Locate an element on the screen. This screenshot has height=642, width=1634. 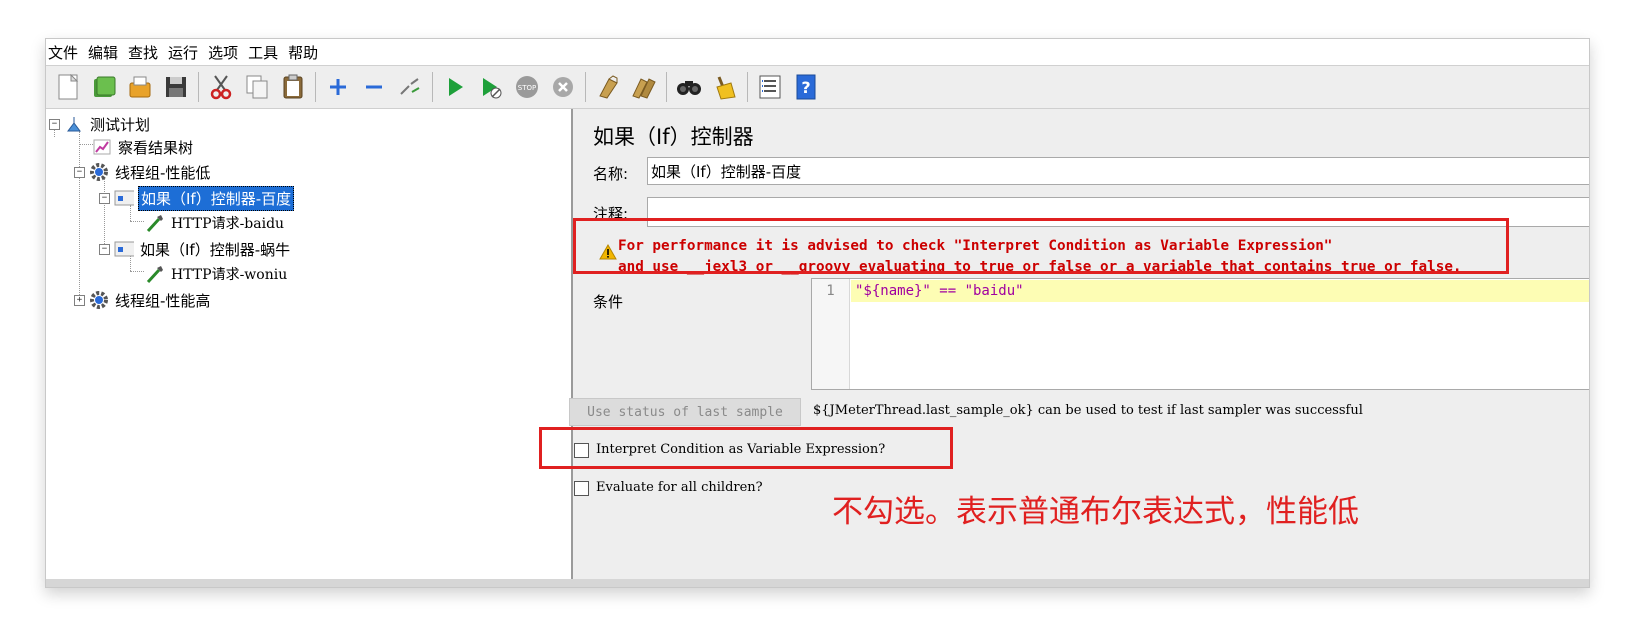
menu-file: 文件 is located at coordinates (66, 52).